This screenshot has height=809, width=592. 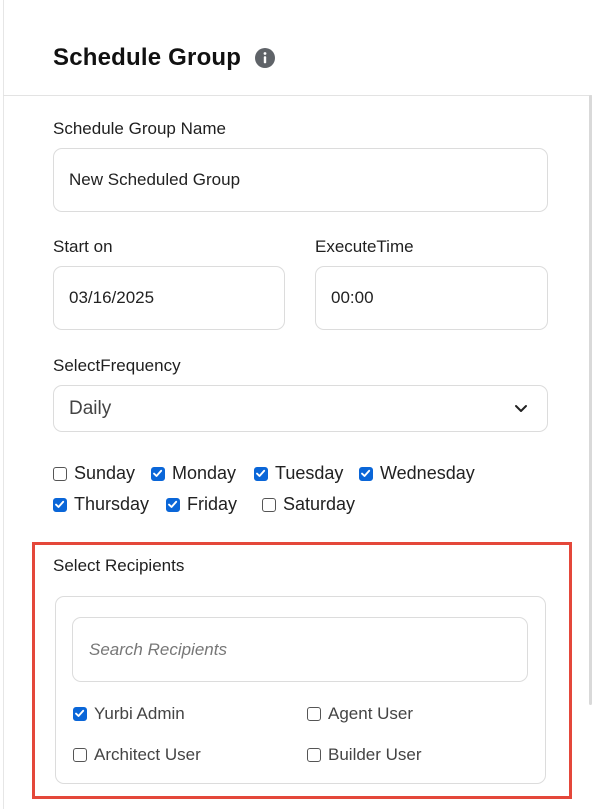 What do you see at coordinates (105, 473) in the screenshot?
I see `day-label: Sunday` at bounding box center [105, 473].